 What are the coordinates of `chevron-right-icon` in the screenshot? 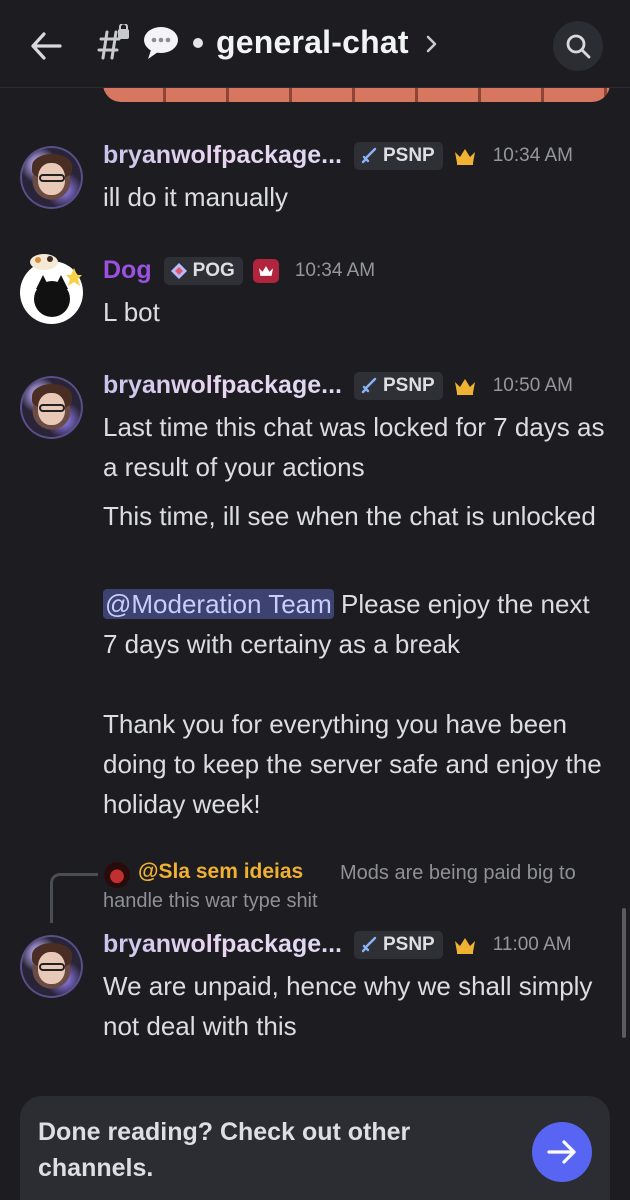 It's located at (432, 44).